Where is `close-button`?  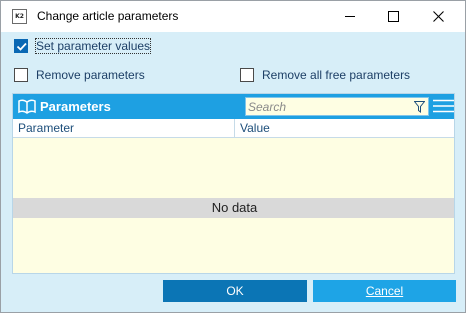 close-button is located at coordinates (438, 16).